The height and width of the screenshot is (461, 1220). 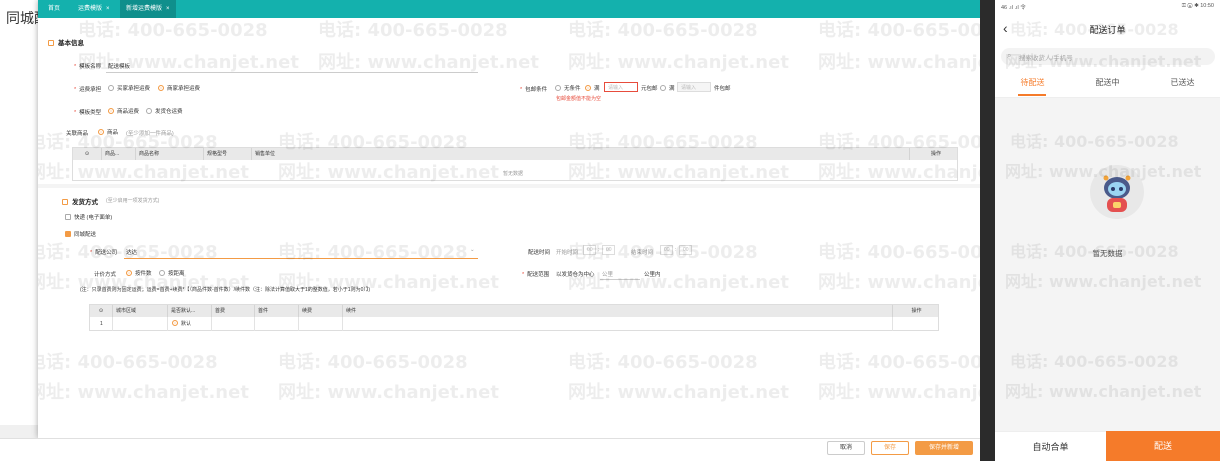 I want to click on range-label: * 配送范围, so click(x=536, y=275).